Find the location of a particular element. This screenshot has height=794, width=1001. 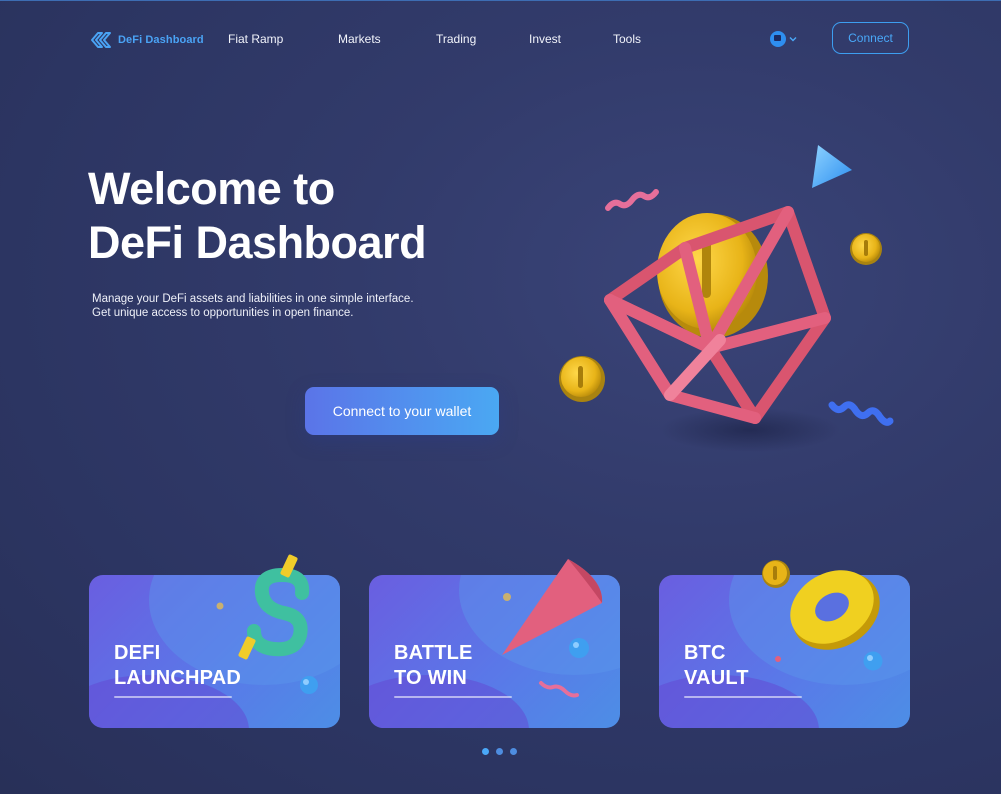

nav-markets: Markets is located at coordinates (359, 39).